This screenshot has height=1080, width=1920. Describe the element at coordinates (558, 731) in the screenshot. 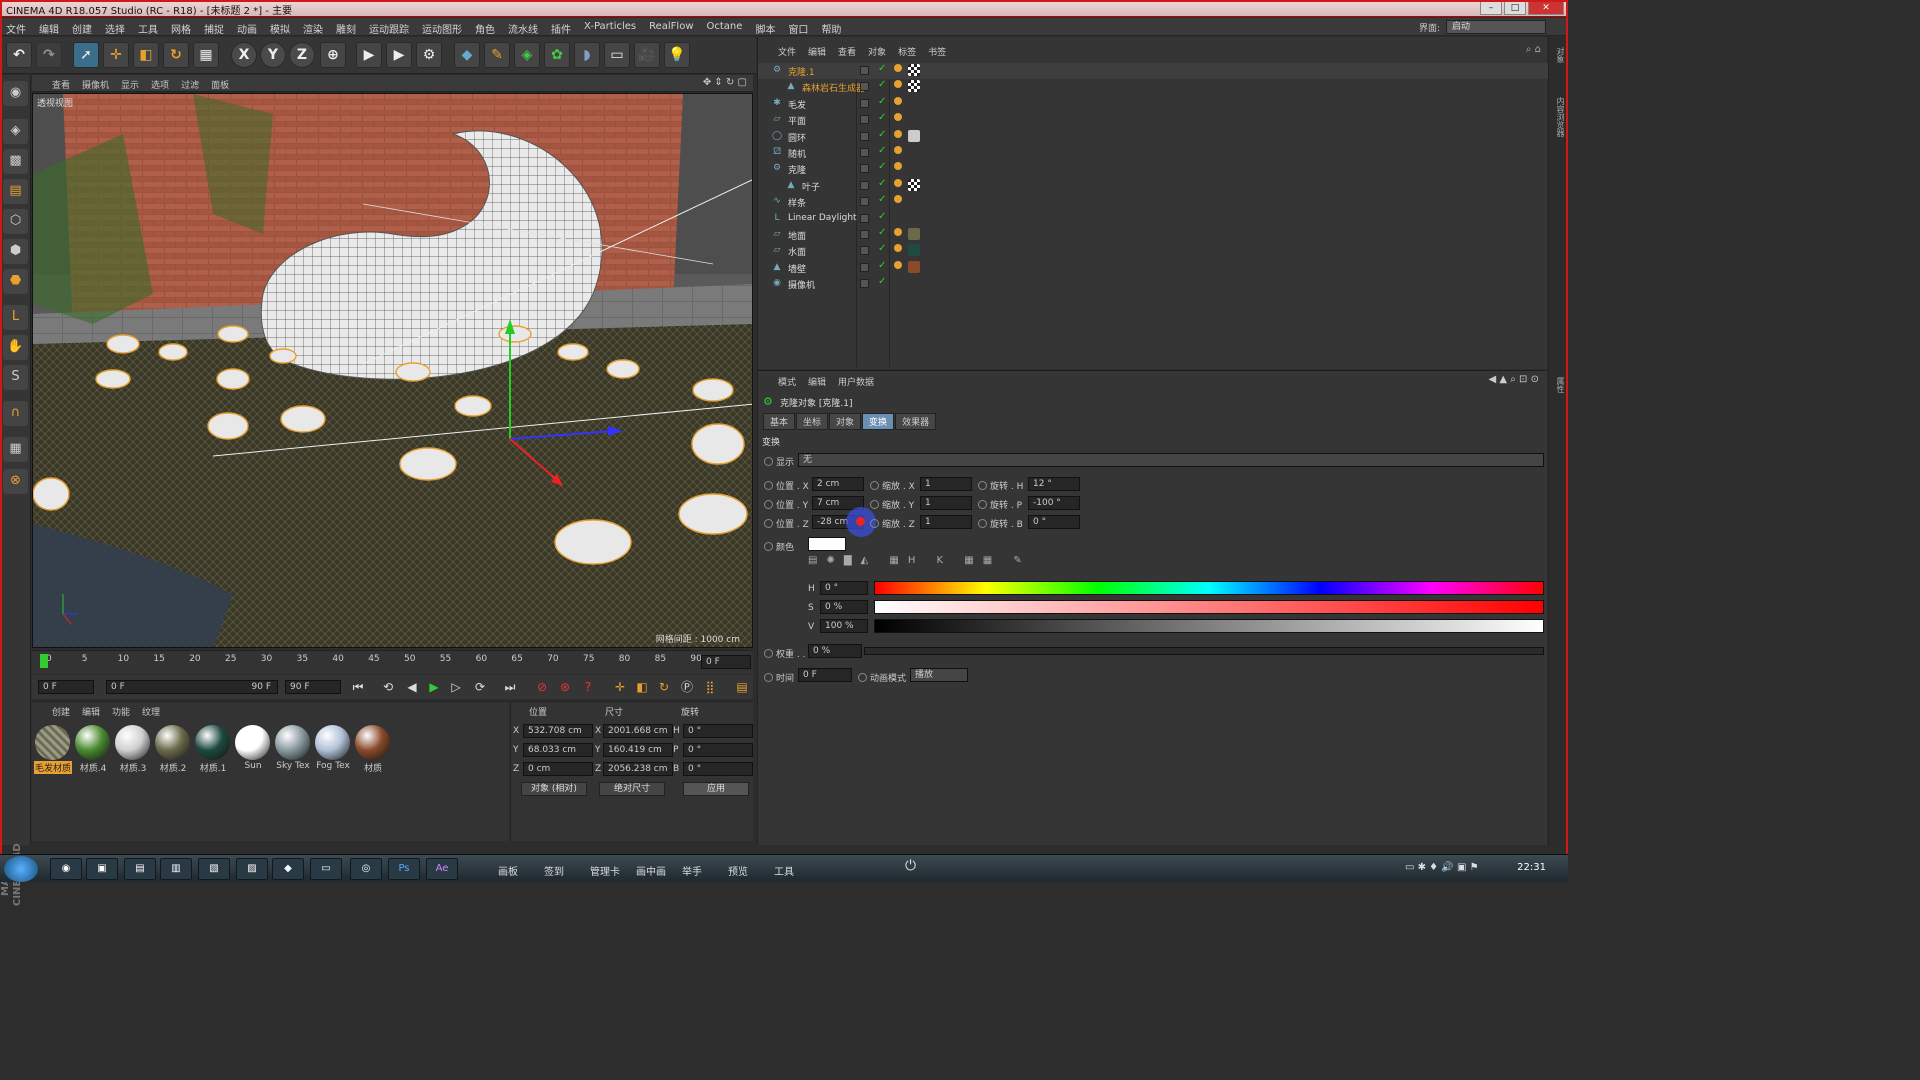

I see `coord-pos-field: 532.708 cm` at that location.